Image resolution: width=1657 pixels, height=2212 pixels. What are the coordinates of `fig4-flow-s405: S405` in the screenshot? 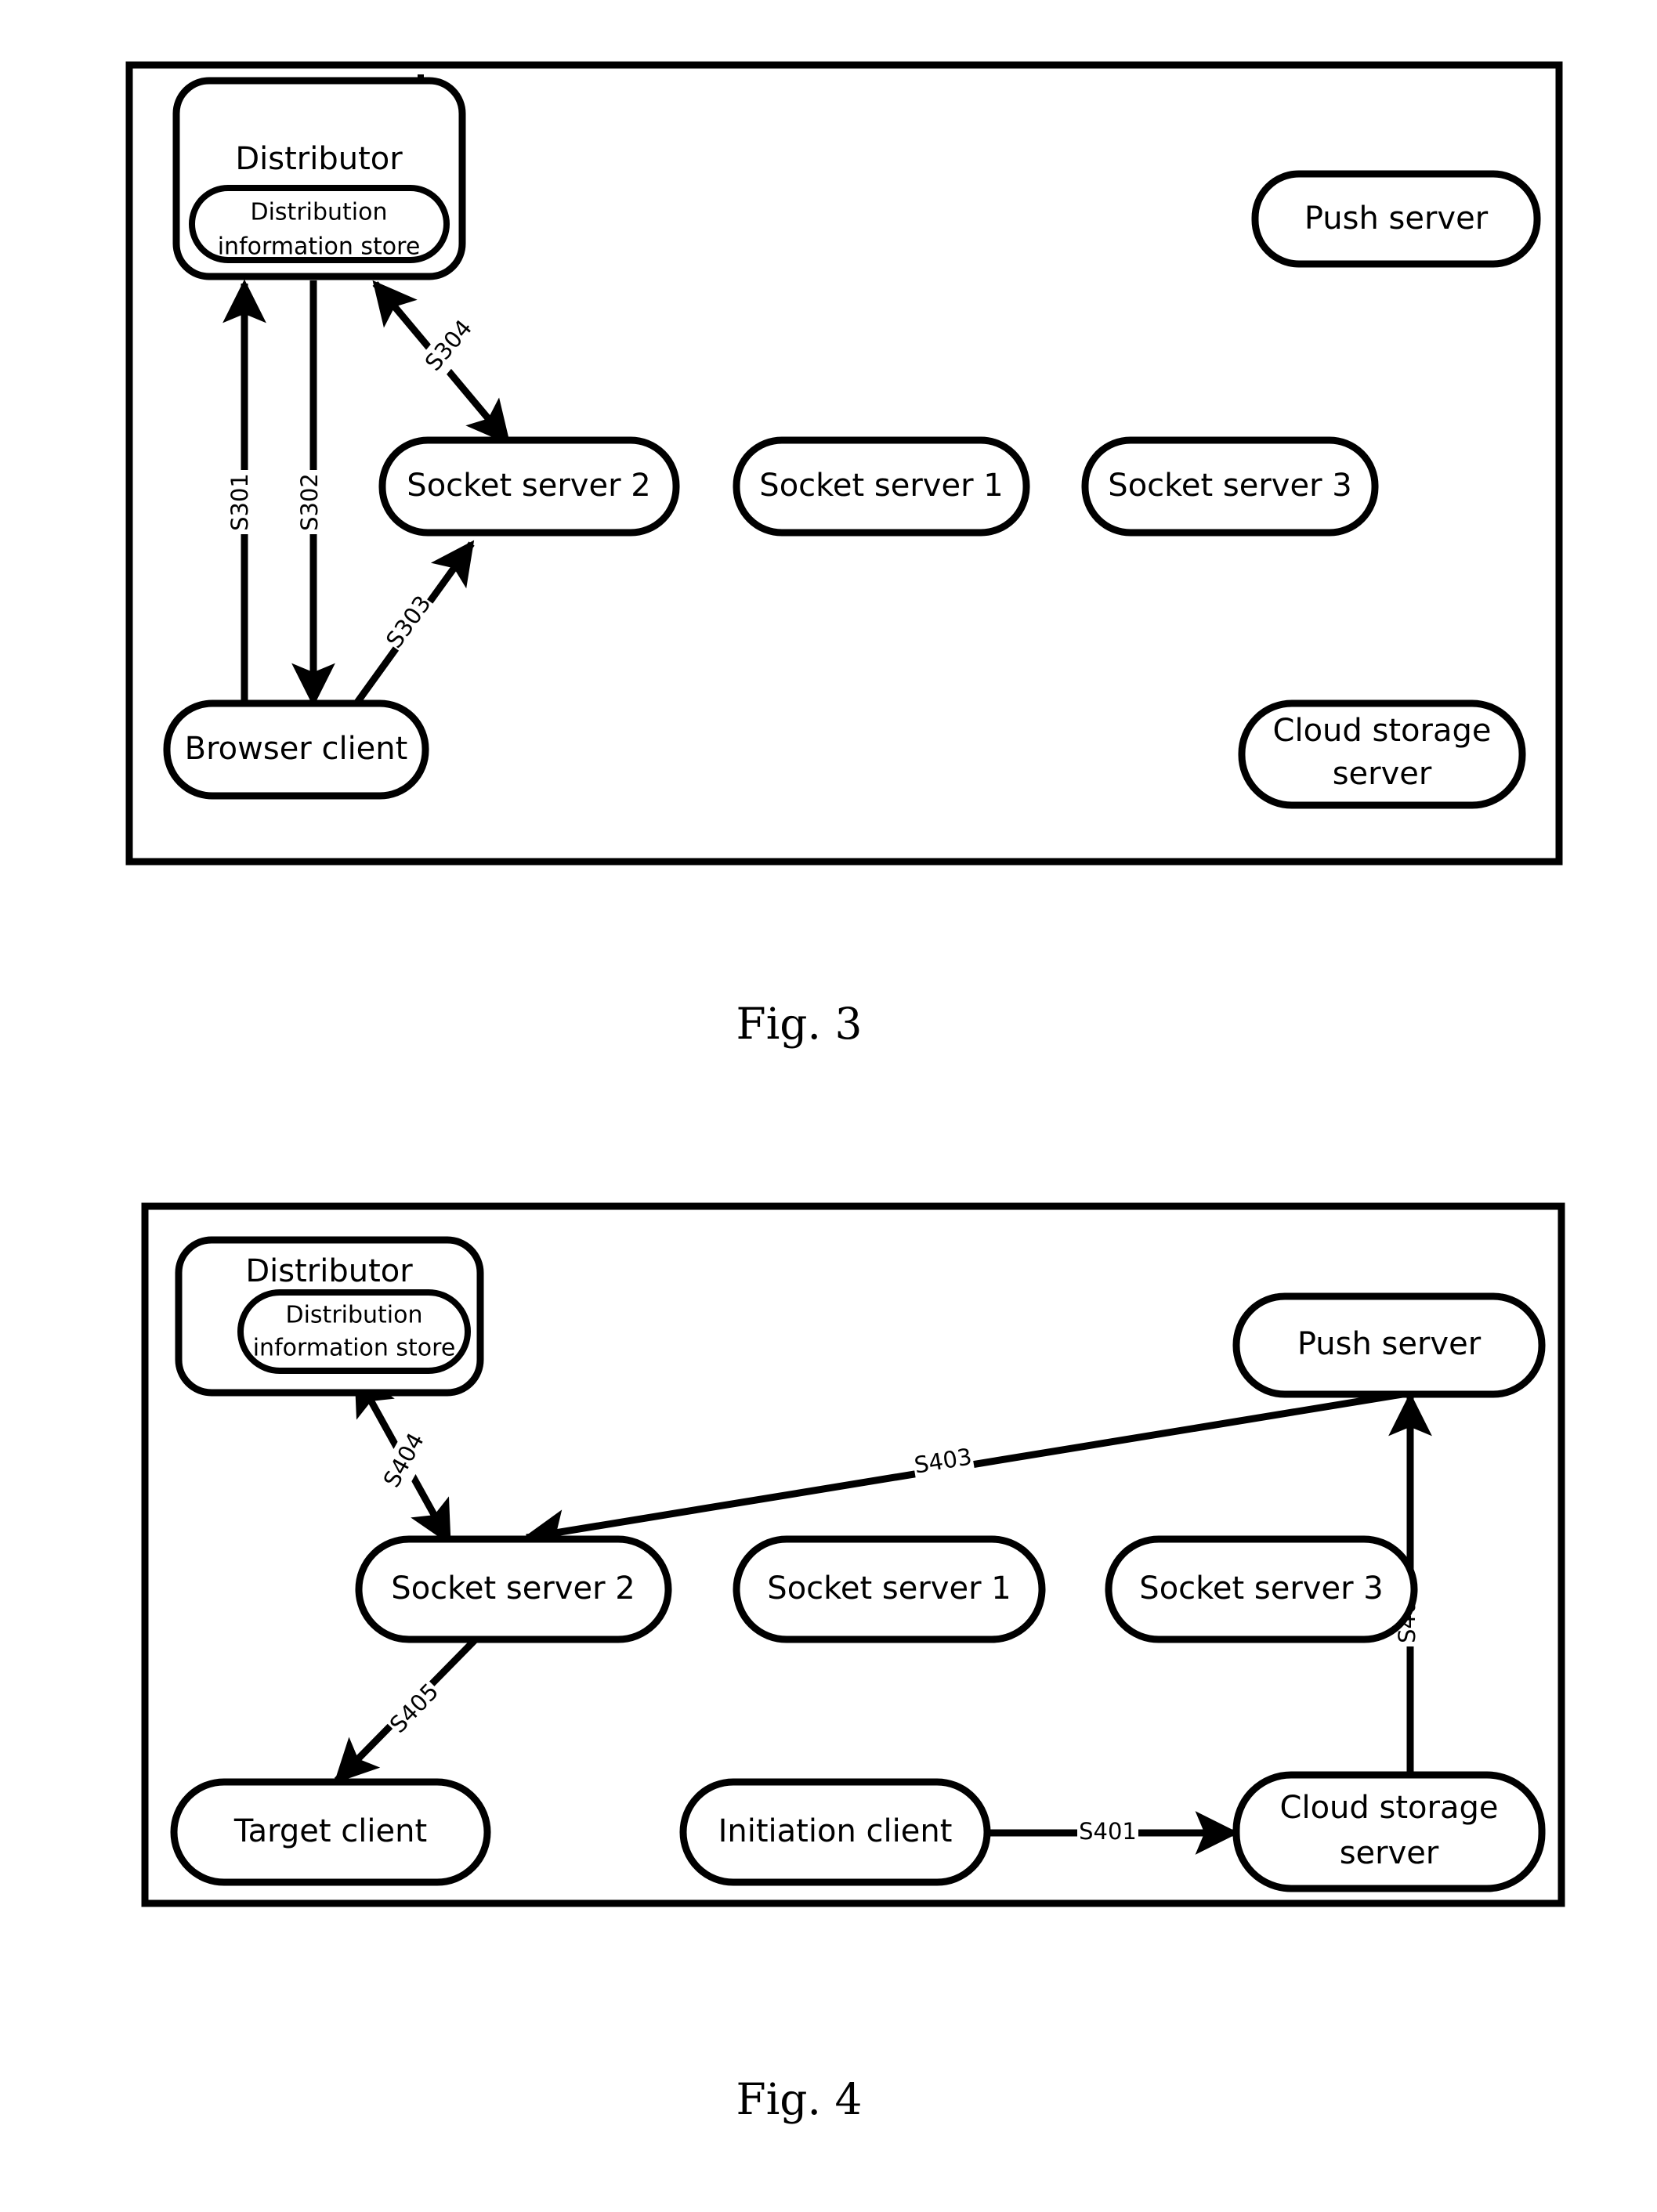 It's located at (406, 1710).